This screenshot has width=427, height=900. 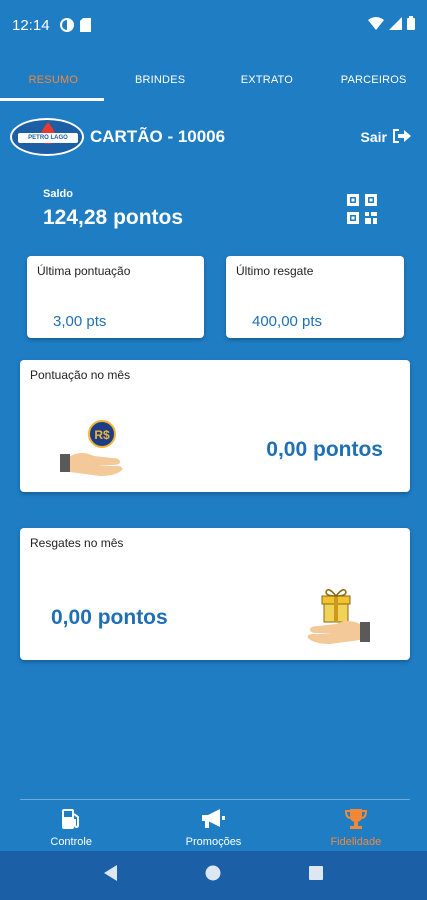 I want to click on last-redeem-value: 400,00 pts, so click(x=287, y=321).